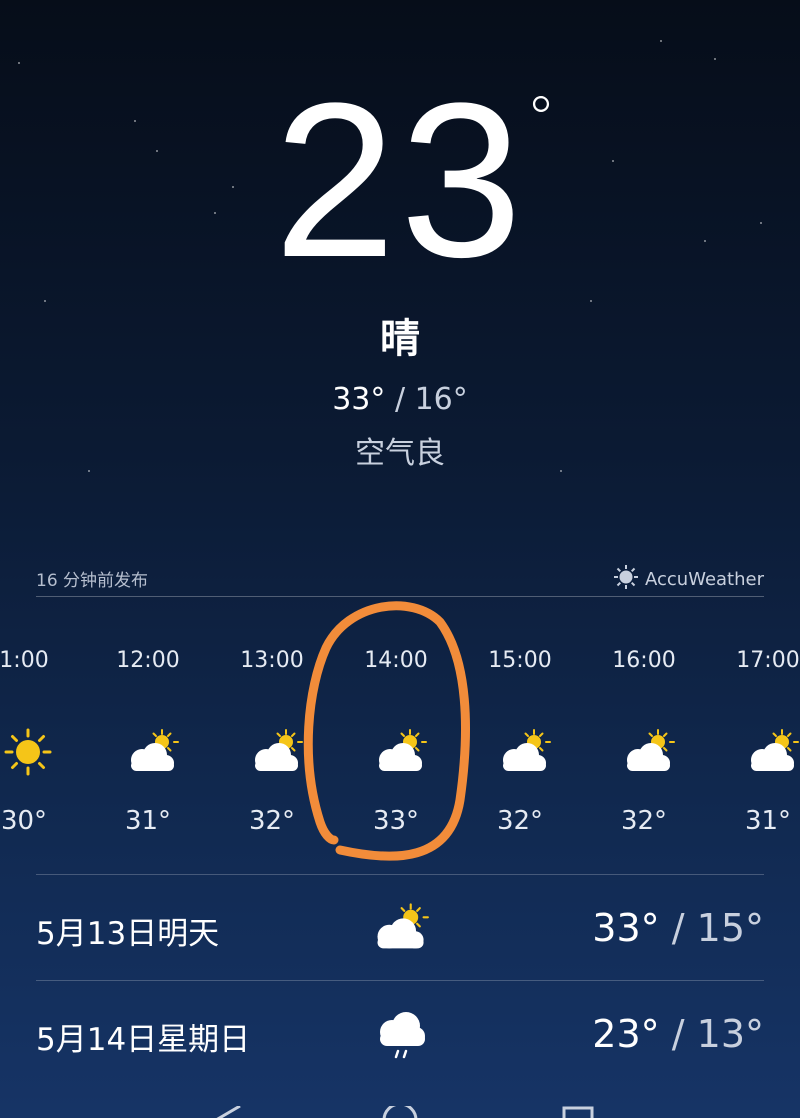  I want to click on weather-condition: 晴, so click(400, 339).